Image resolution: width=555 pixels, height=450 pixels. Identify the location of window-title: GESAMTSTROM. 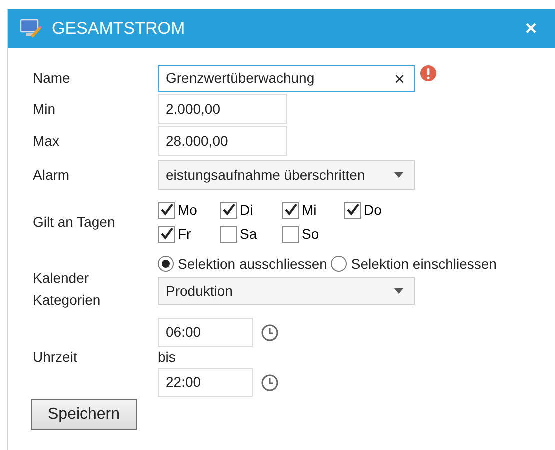
(119, 29).